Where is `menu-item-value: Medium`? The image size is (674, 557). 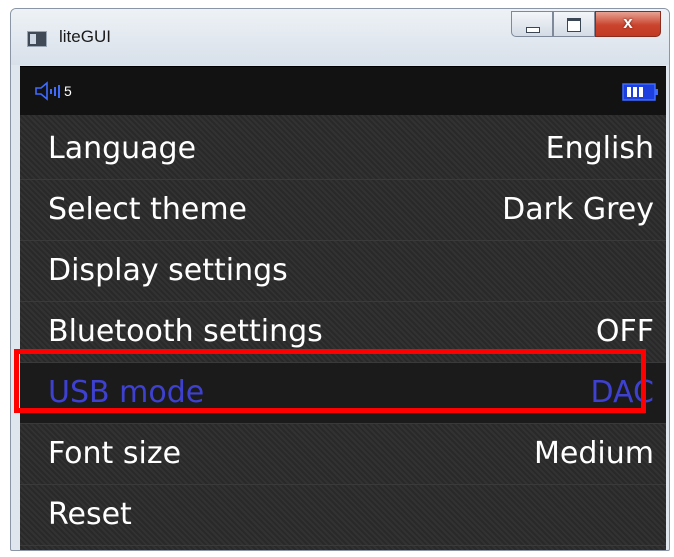
menu-item-value: Medium is located at coordinates (594, 453).